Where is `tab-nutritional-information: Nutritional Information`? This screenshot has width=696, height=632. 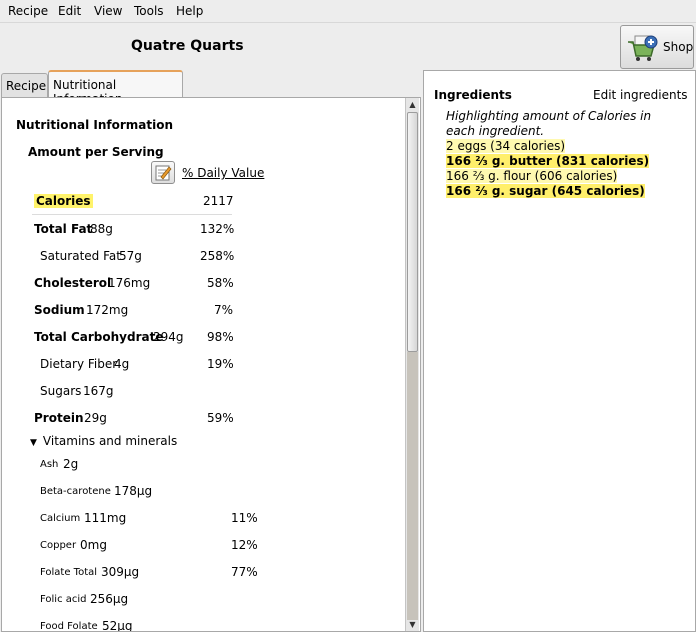 tab-nutritional-information: Nutritional Information is located at coordinates (115, 88).